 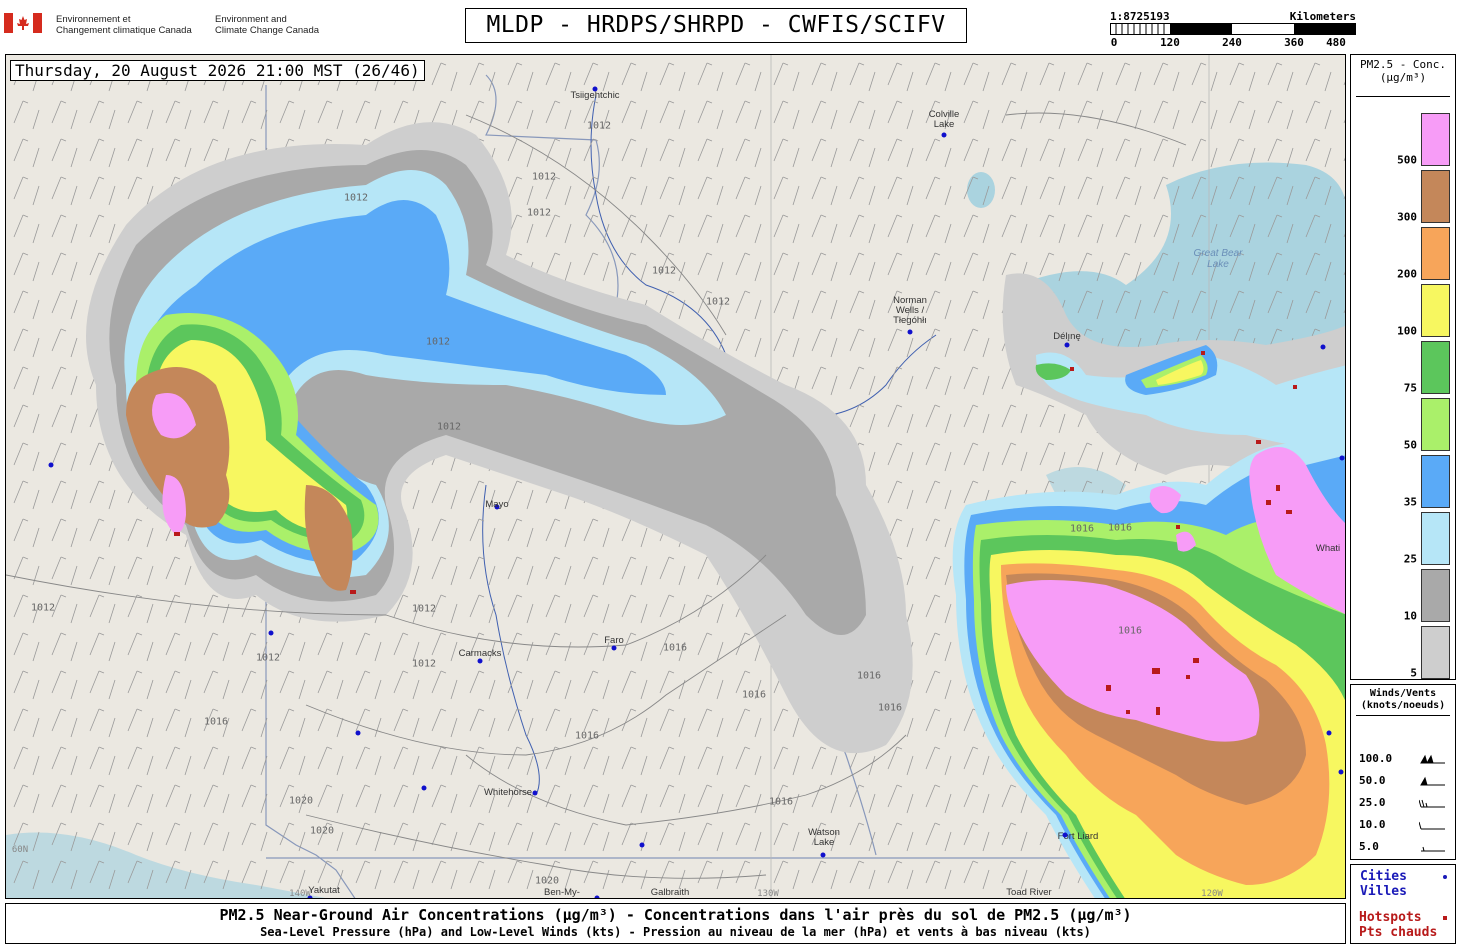 What do you see at coordinates (1067, 336) in the screenshot?
I see `city-label: Délı̨nę` at bounding box center [1067, 336].